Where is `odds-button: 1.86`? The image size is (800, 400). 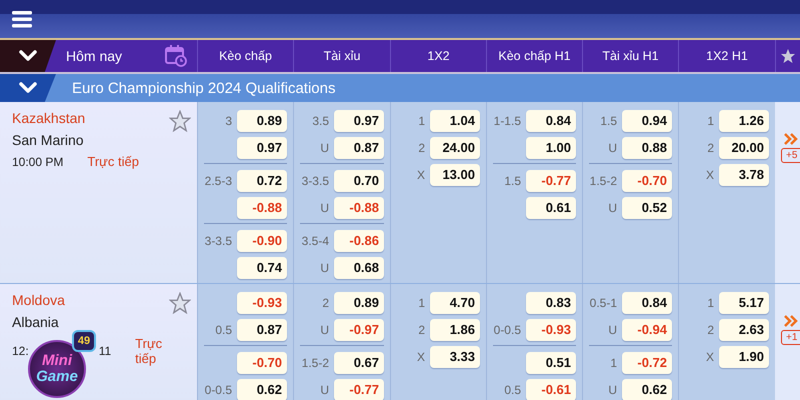 odds-button: 1.86 is located at coordinates (455, 329).